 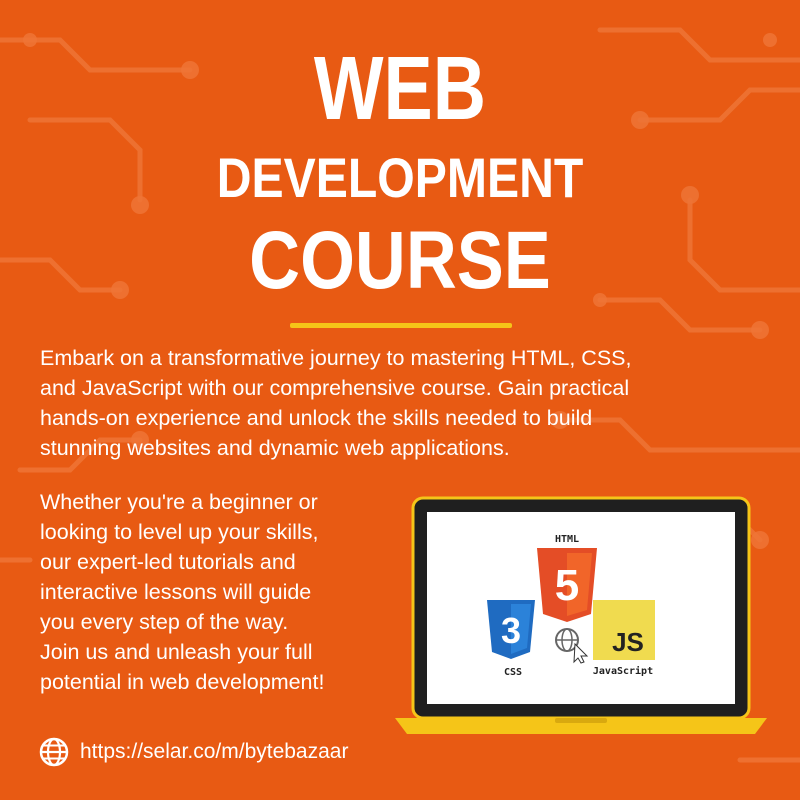 I want to click on invite-line: you every step of the way., so click(x=164, y=622).